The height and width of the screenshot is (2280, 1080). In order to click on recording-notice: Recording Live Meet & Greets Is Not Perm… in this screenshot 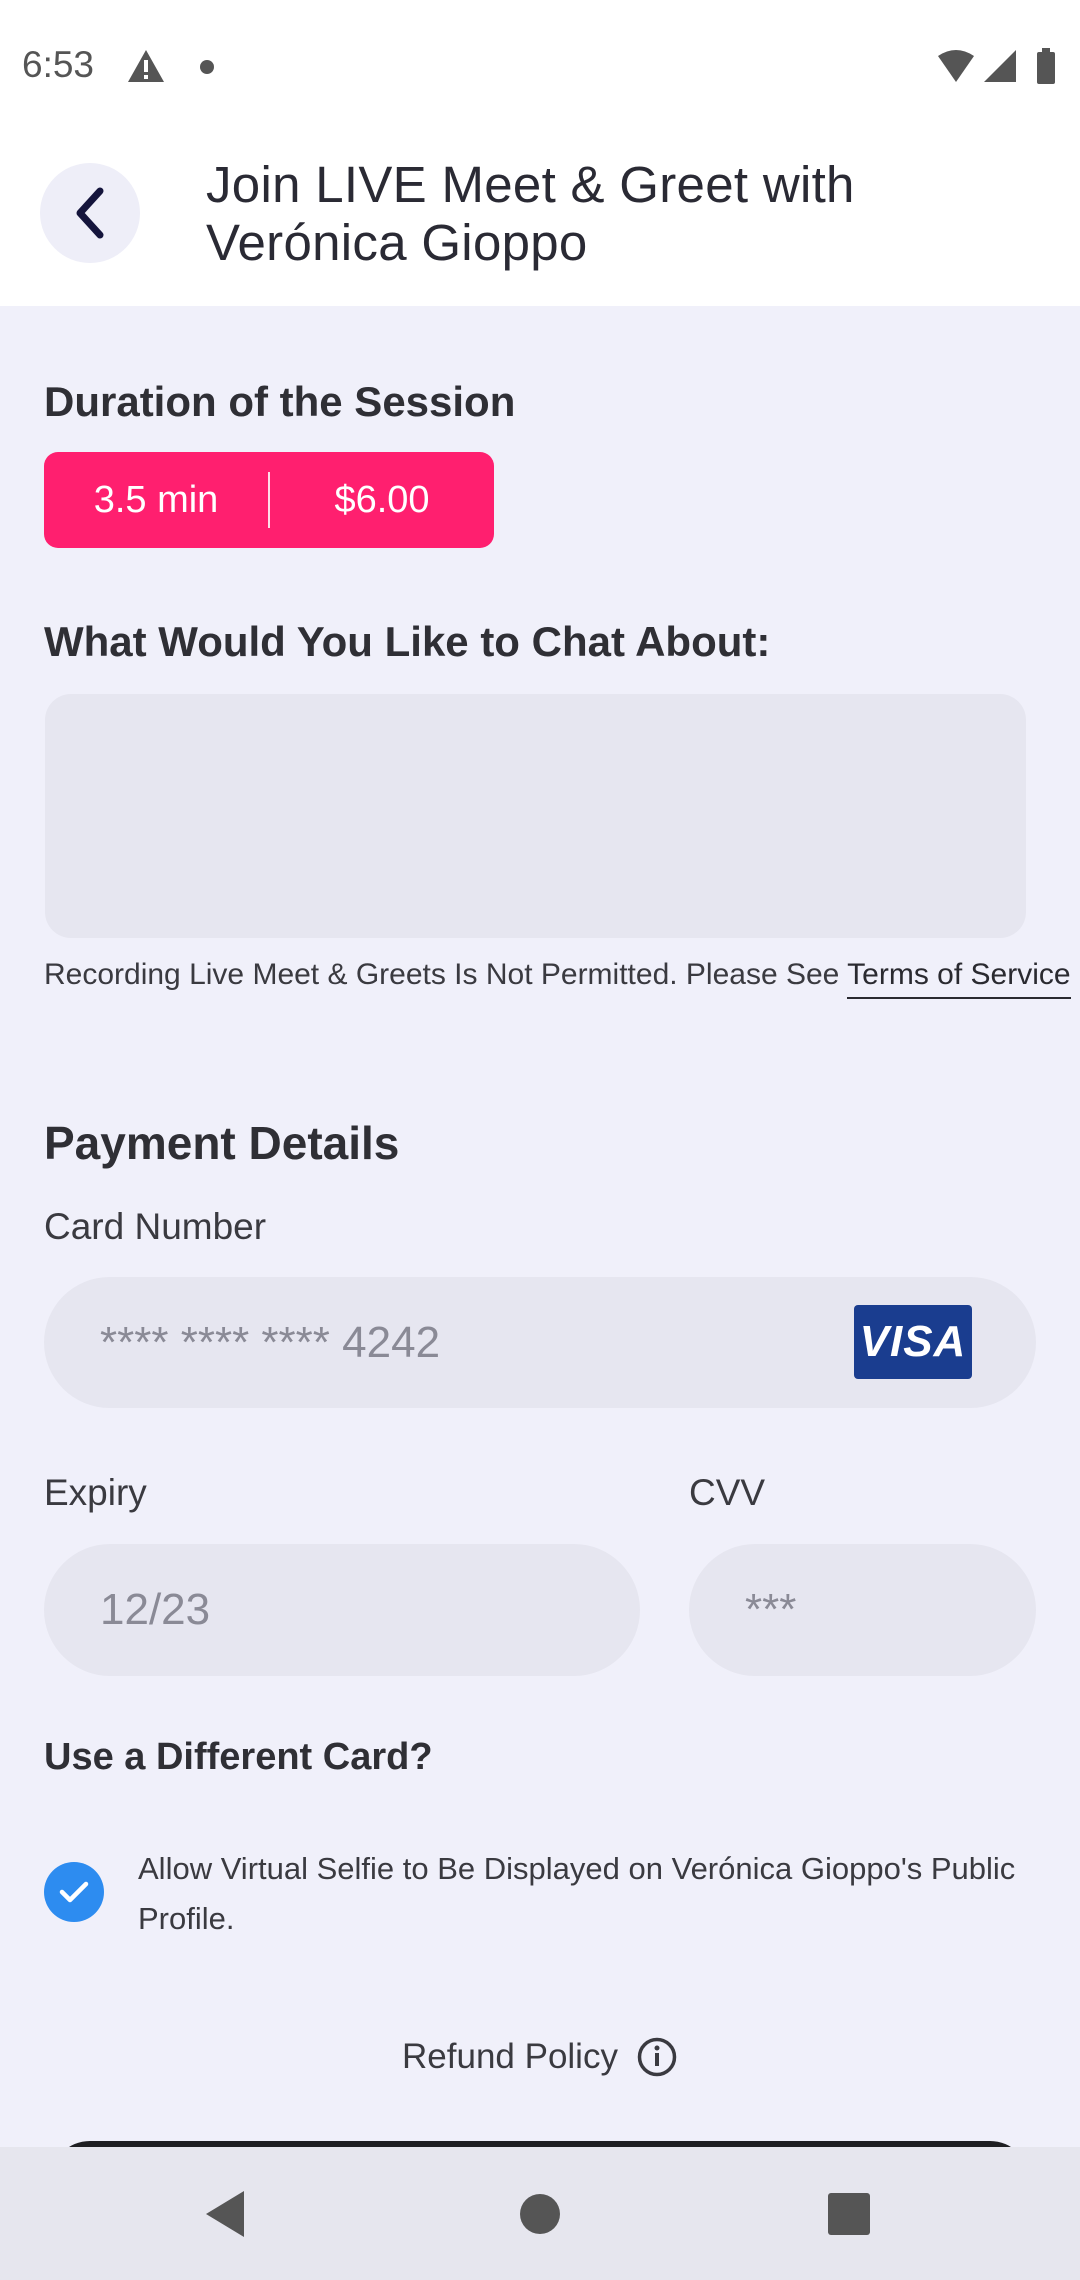, I will do `click(557, 978)`.